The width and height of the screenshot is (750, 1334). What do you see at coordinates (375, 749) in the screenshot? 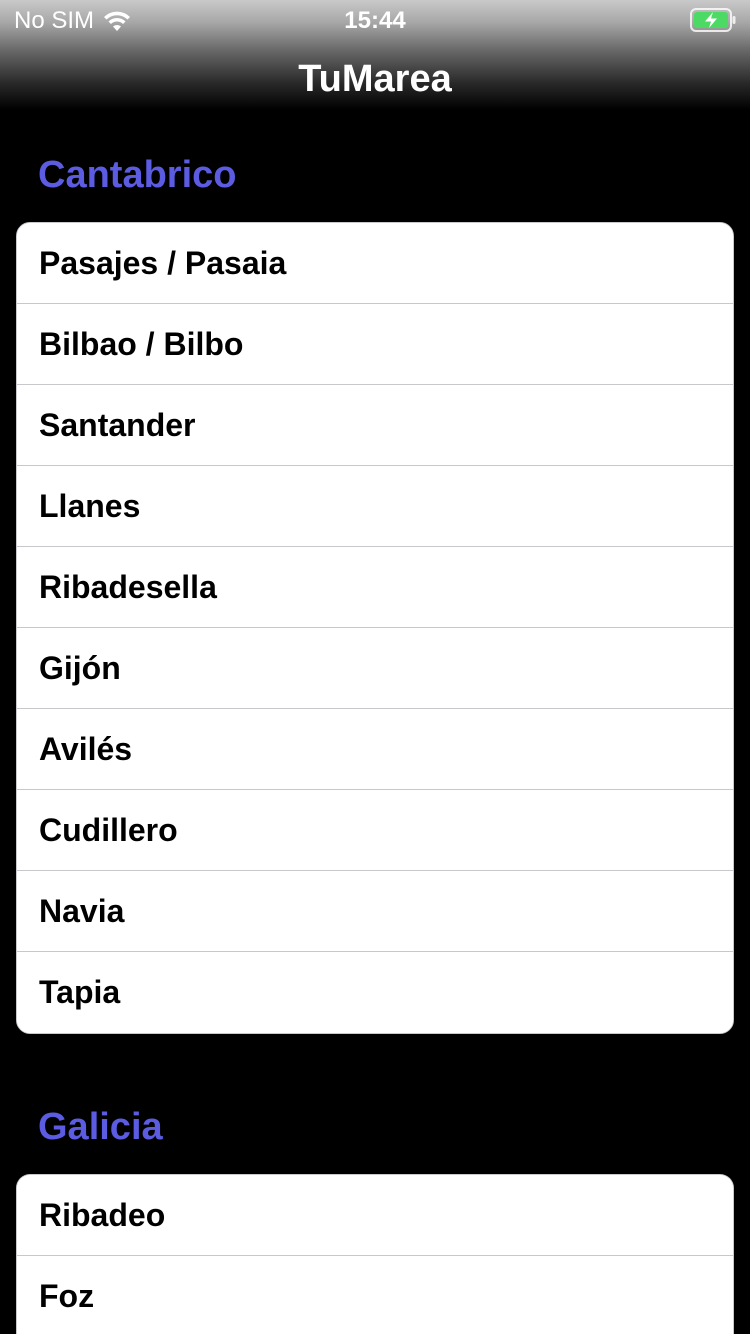
I see `list-item: Avilés` at bounding box center [375, 749].